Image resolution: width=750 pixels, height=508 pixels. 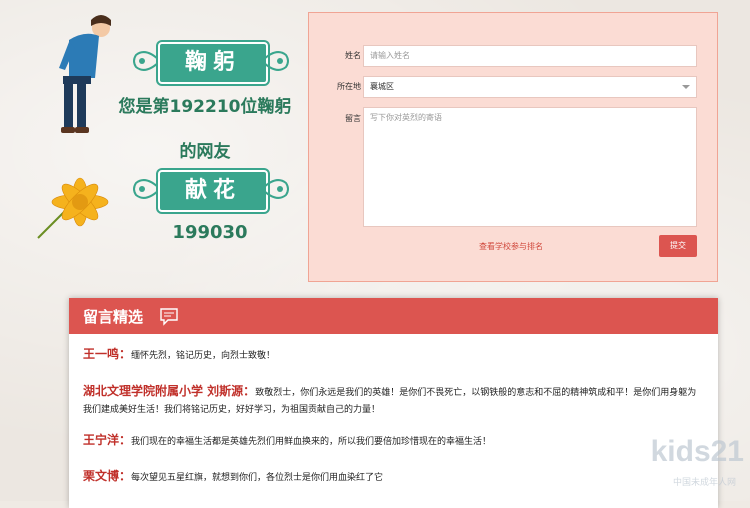 I want to click on message-text: 缅怀先烈，铭记历史，向烈士致敬！, so click(x=203, y=356).